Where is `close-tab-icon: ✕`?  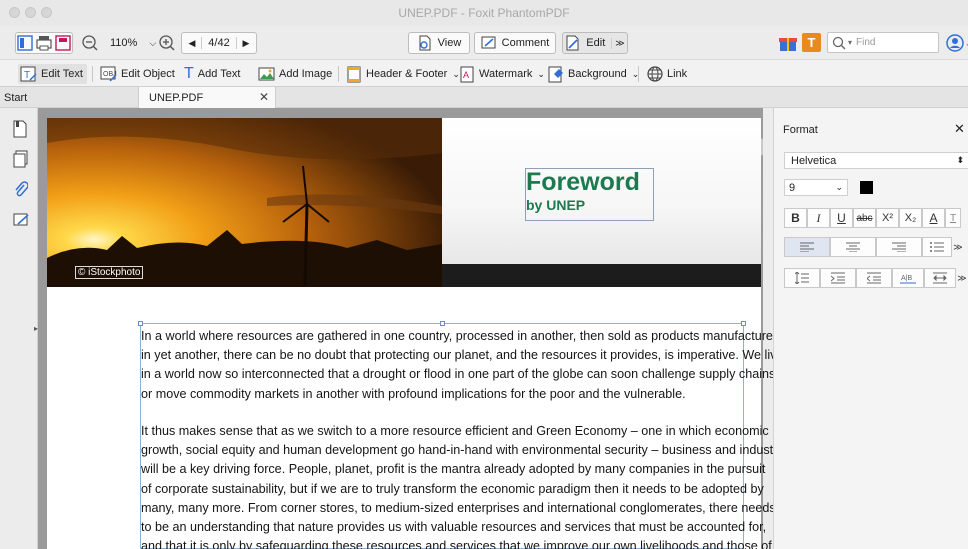
close-tab-icon: ✕ is located at coordinates (264, 97).